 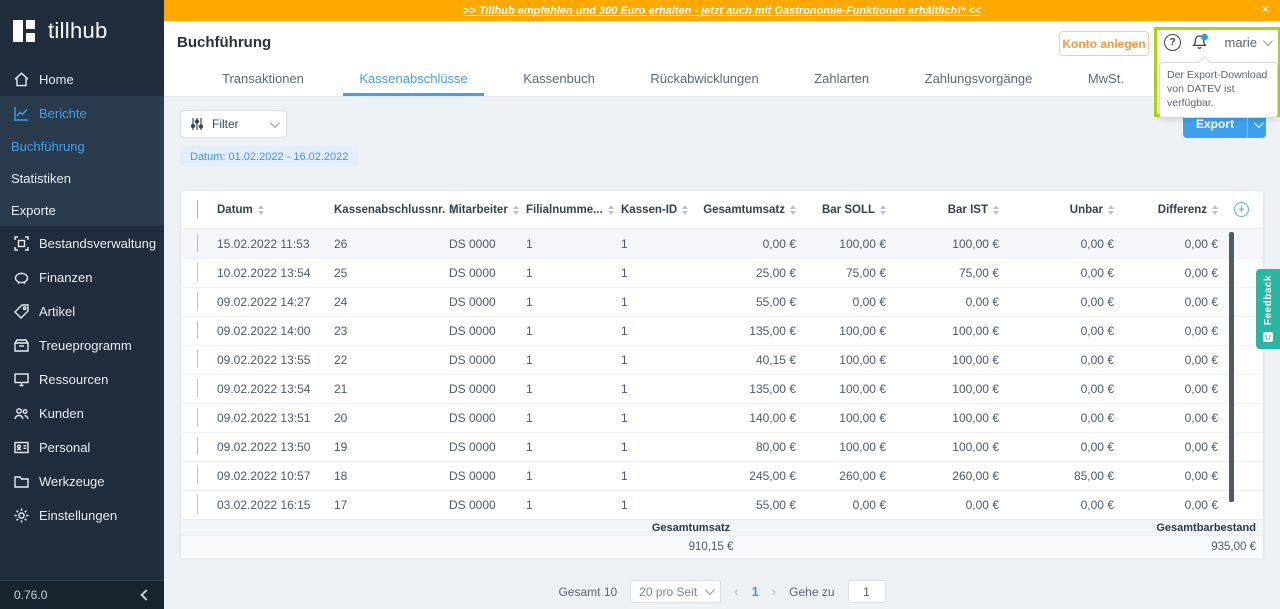 What do you see at coordinates (841, 80) in the screenshot?
I see `tab-zahlarten: Zahlarten` at bounding box center [841, 80].